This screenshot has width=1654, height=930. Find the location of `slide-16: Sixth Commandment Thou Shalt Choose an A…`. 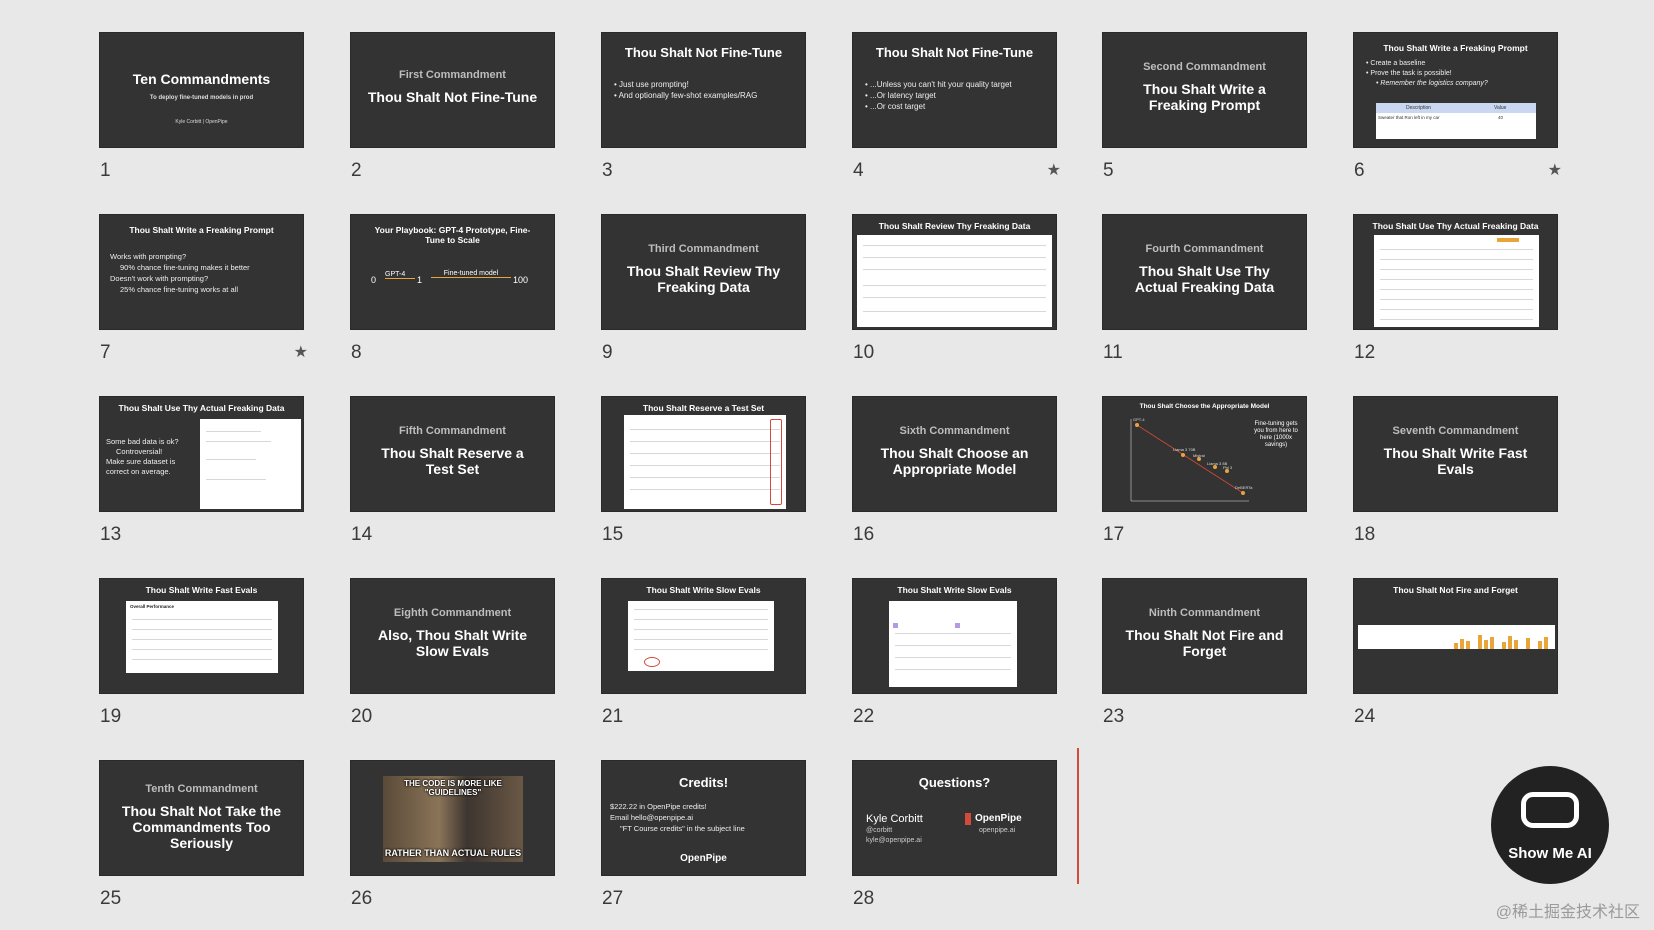

slide-16: Sixth Commandment Thou Shalt Choose an A… is located at coordinates (954, 470).